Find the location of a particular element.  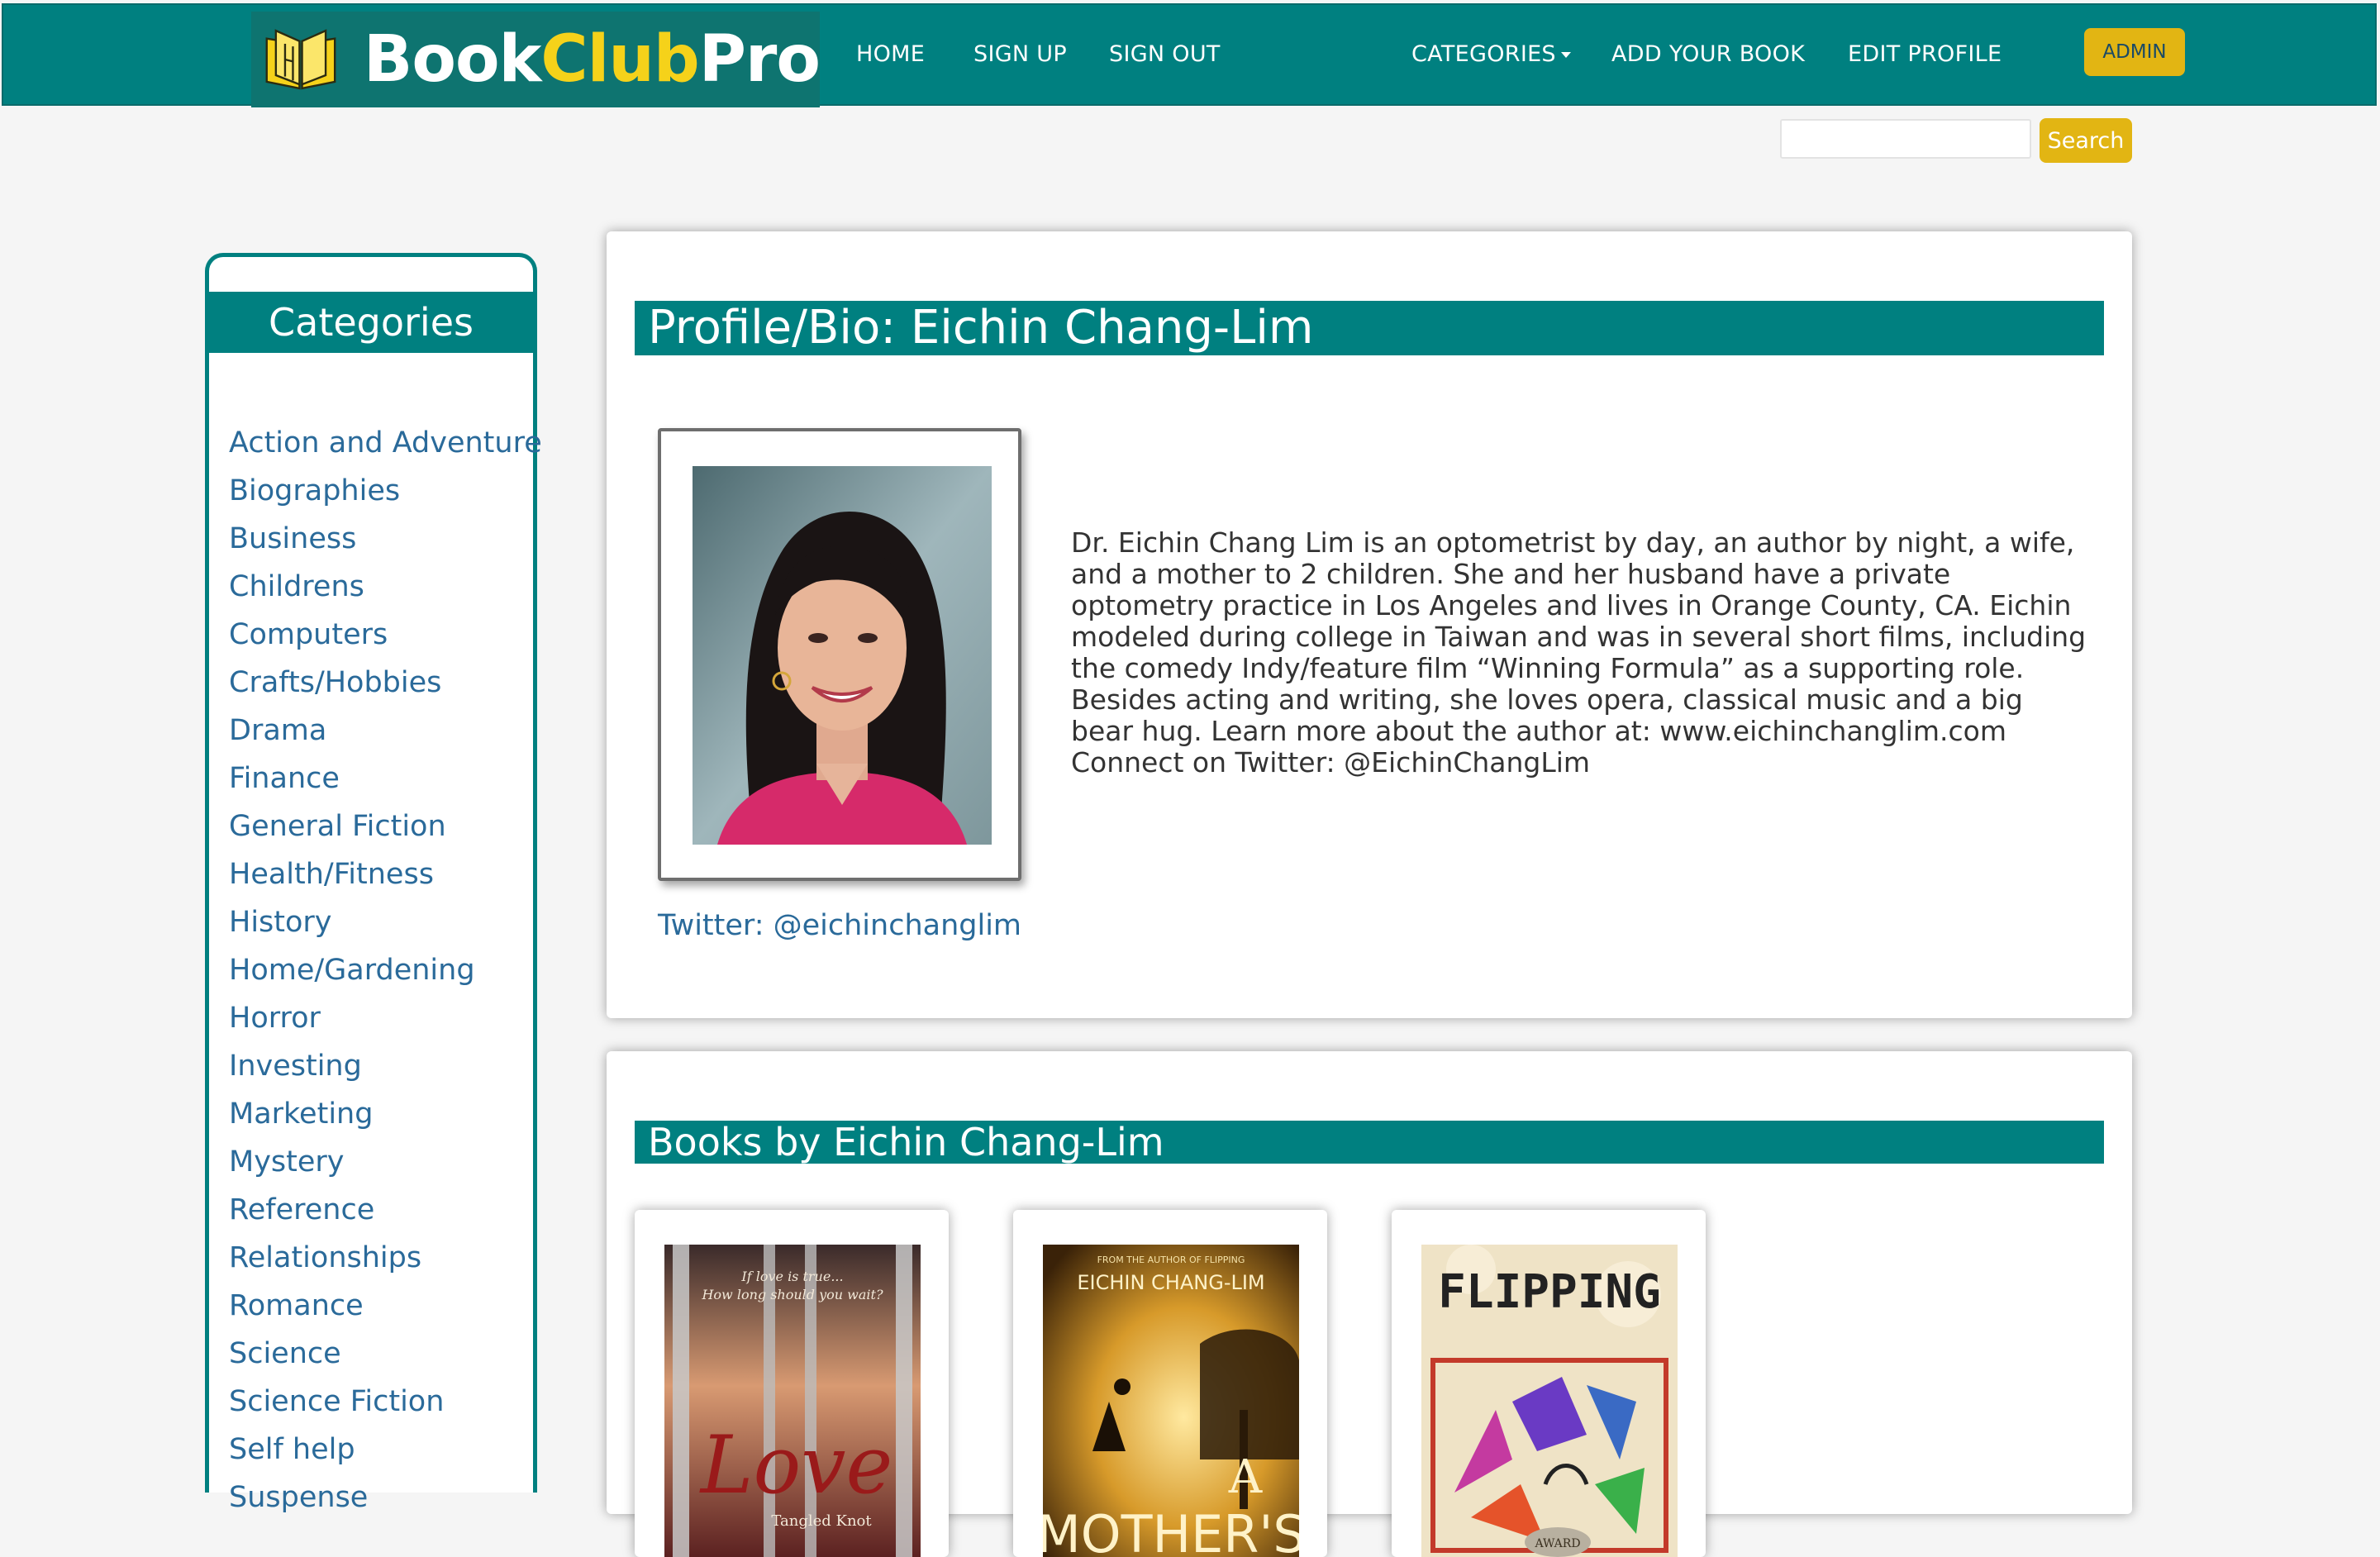

category-link: Science is located at coordinates (385, 1354).